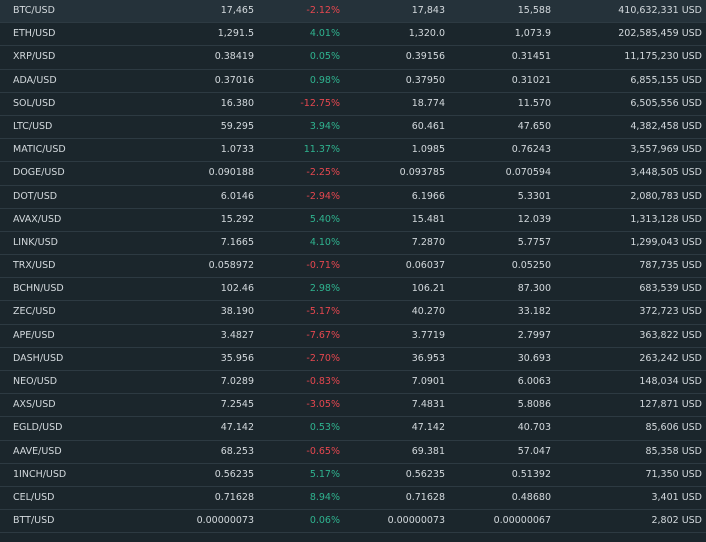 The width and height of the screenshot is (706, 542). Describe the element at coordinates (670, 358) in the screenshot. I see `volume: 263,242 USD` at that location.